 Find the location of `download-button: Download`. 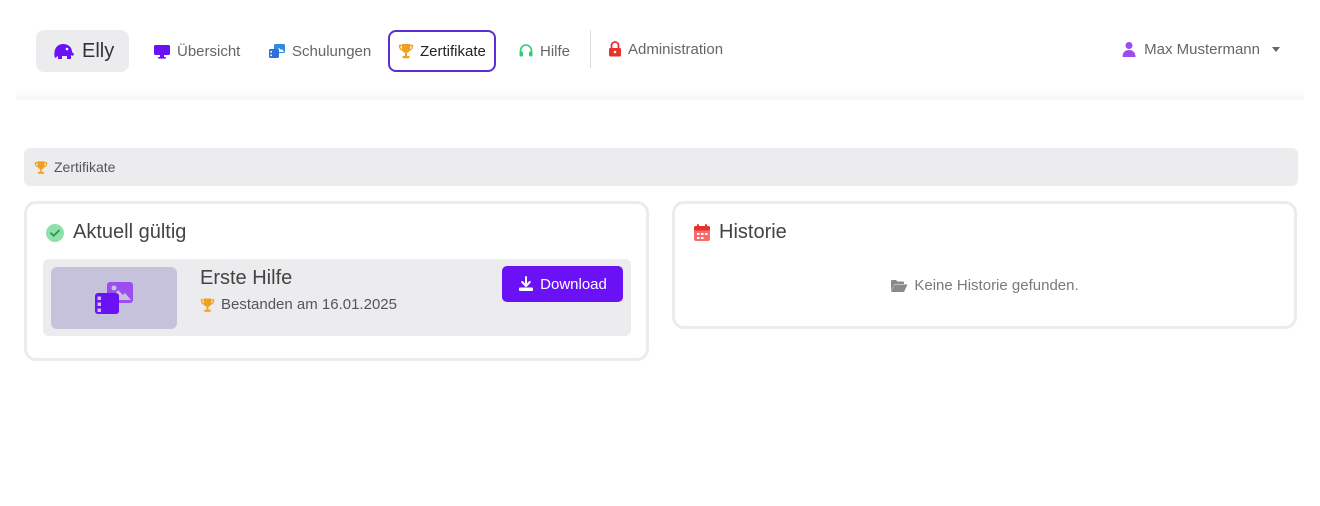

download-button: Download is located at coordinates (562, 284).